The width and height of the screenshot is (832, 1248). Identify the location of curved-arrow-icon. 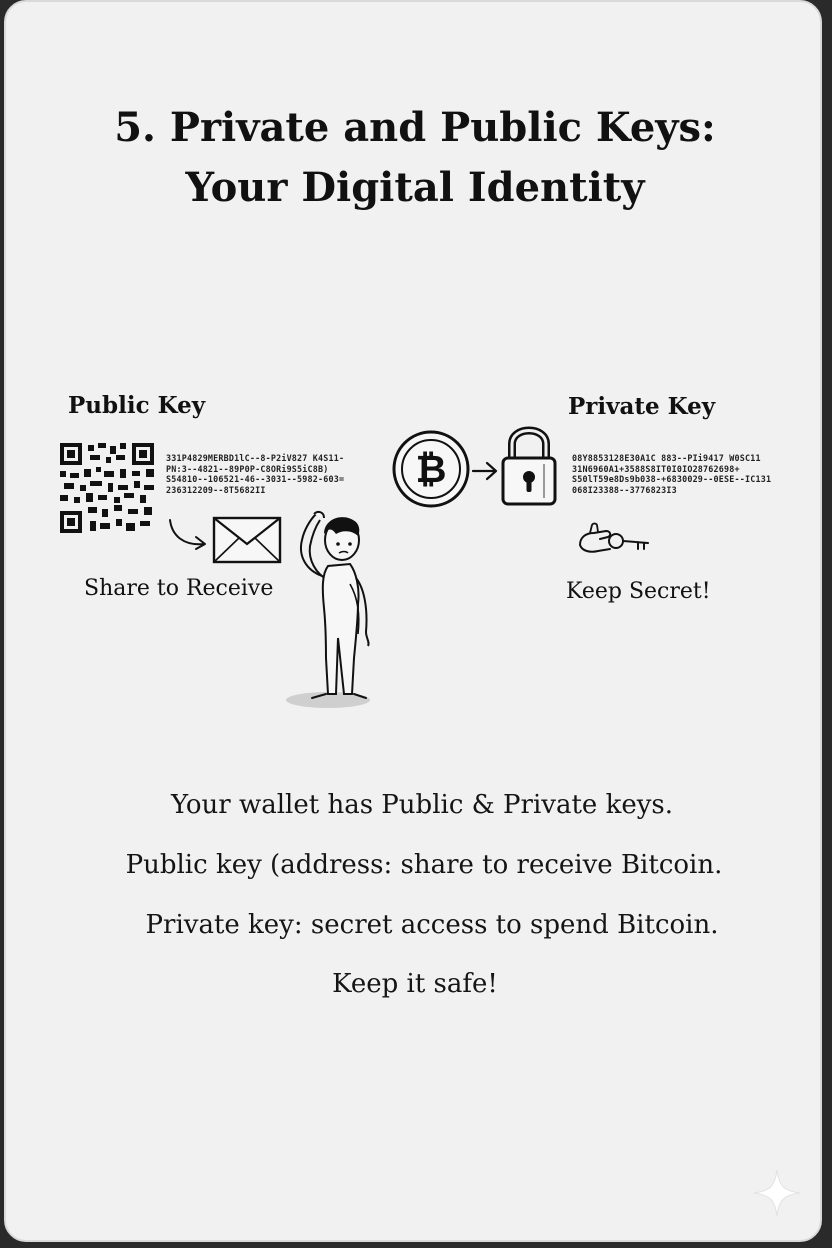
(187, 534).